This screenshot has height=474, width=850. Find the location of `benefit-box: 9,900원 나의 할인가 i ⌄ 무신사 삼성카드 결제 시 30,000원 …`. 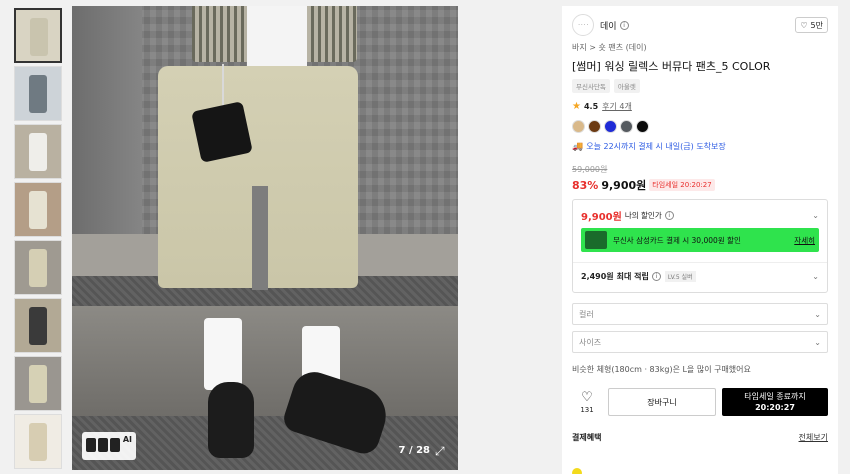

benefit-box: 9,900원 나의 할인가 i ⌄ 무신사 삼성카드 결제 시 30,000원 … is located at coordinates (700, 246).